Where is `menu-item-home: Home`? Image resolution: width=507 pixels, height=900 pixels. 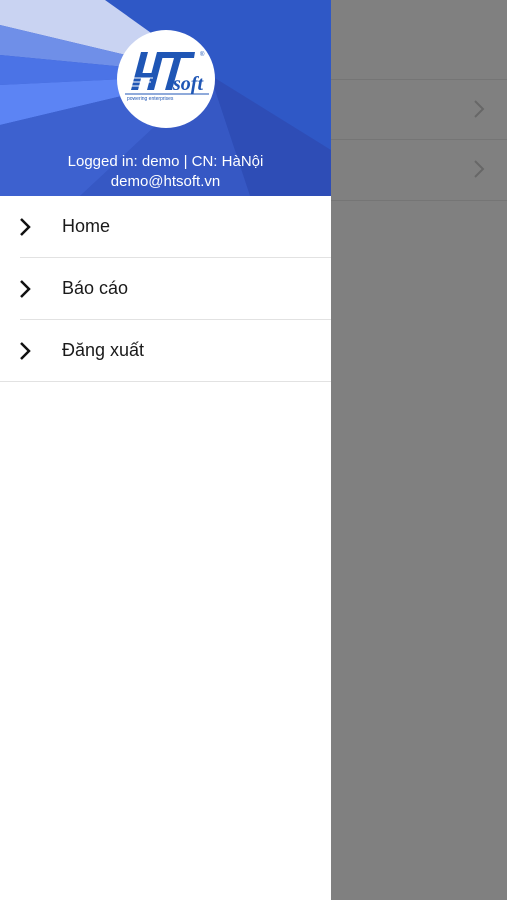 menu-item-home: Home is located at coordinates (165, 227).